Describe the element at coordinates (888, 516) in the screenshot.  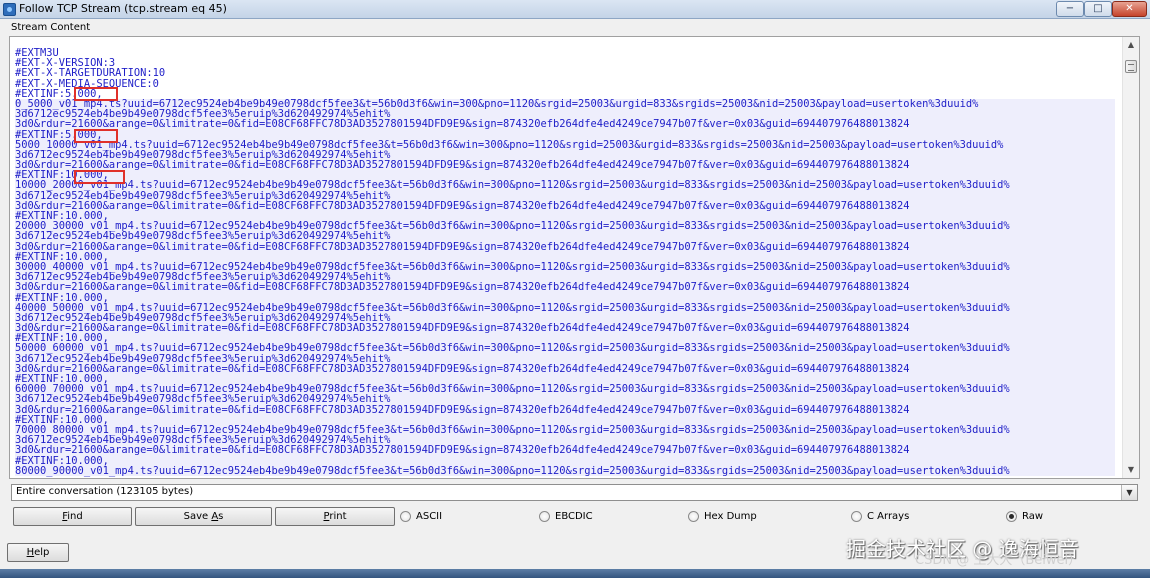
I see `radio-c-arrays-label: C Arrays` at that location.